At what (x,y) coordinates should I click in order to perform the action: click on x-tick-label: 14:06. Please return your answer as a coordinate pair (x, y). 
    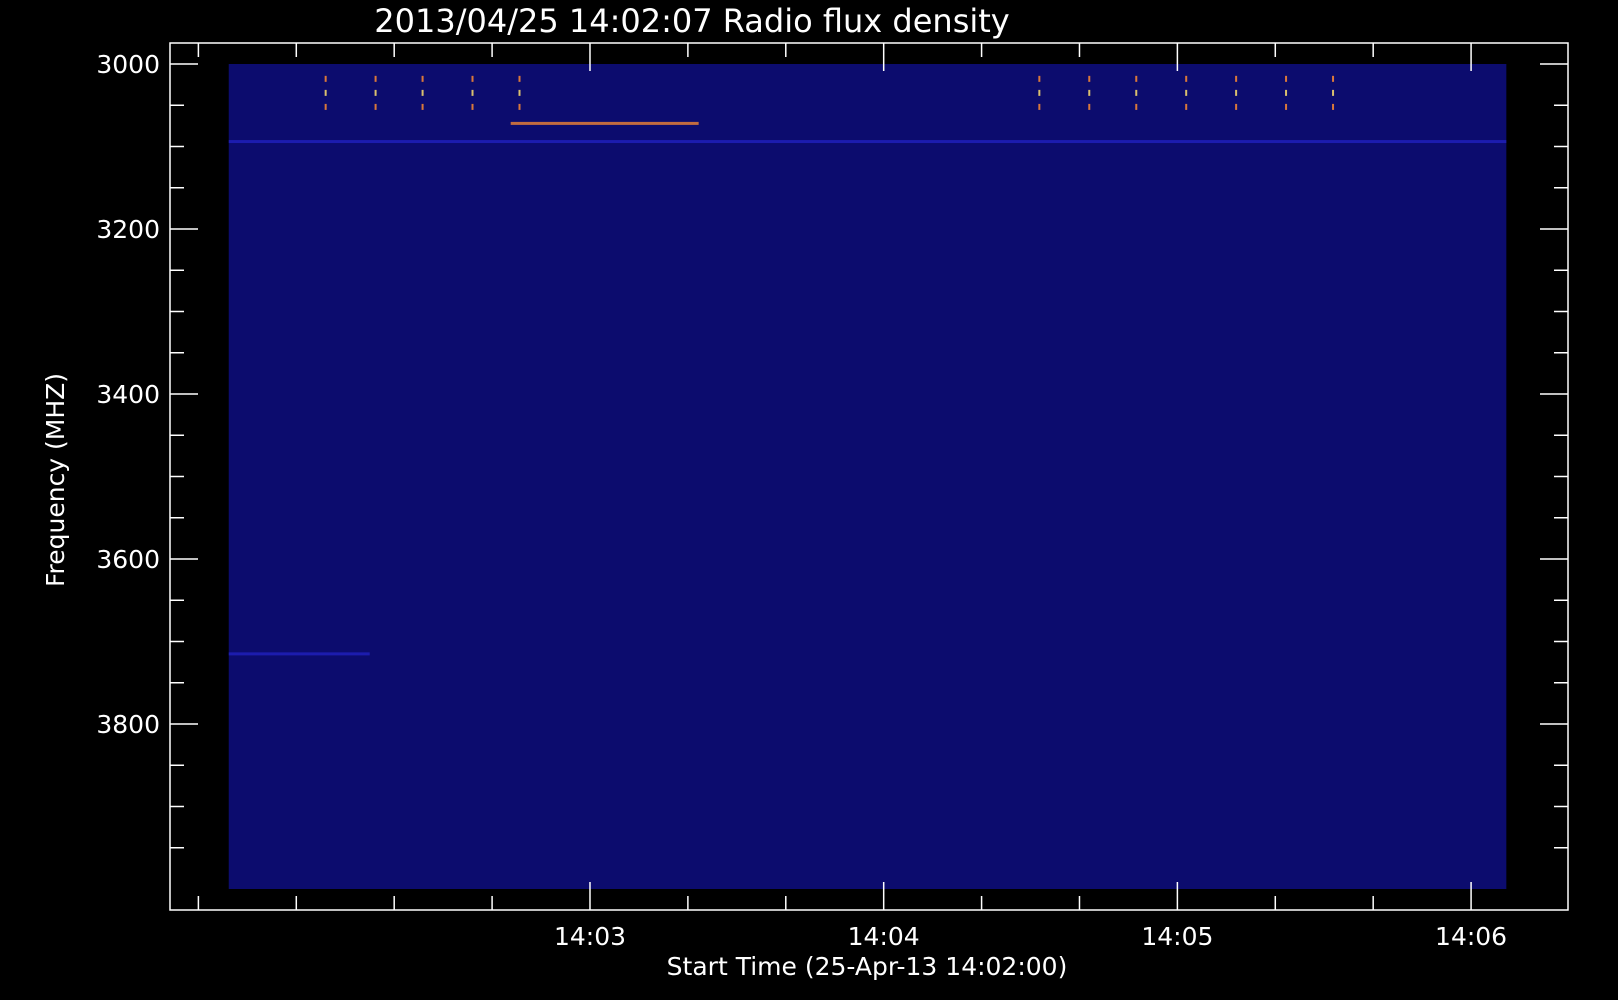
    Looking at the image, I should click on (1471, 936).